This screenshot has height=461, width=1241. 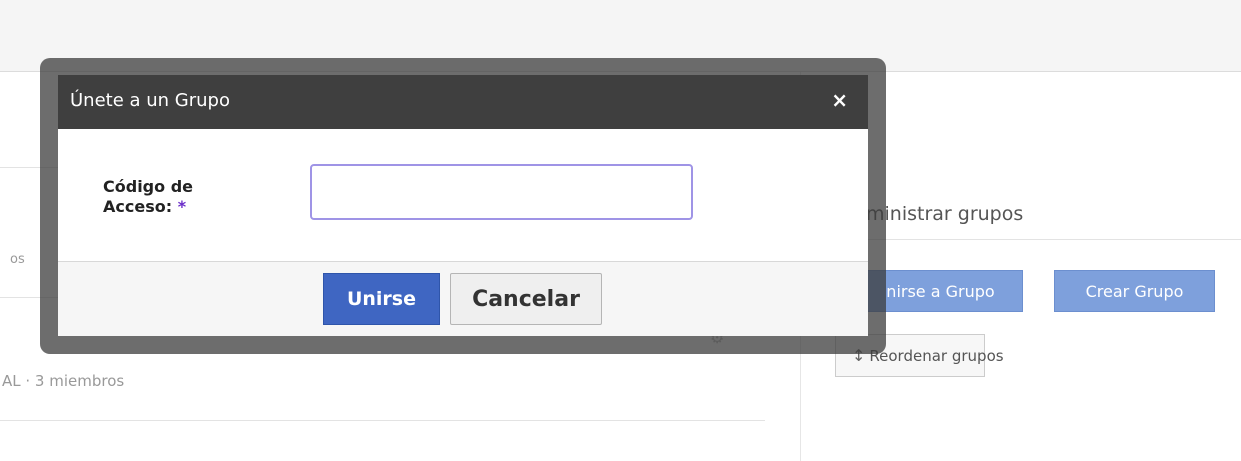 I want to click on cancel-button-label: Cancelar, so click(x=526, y=299).